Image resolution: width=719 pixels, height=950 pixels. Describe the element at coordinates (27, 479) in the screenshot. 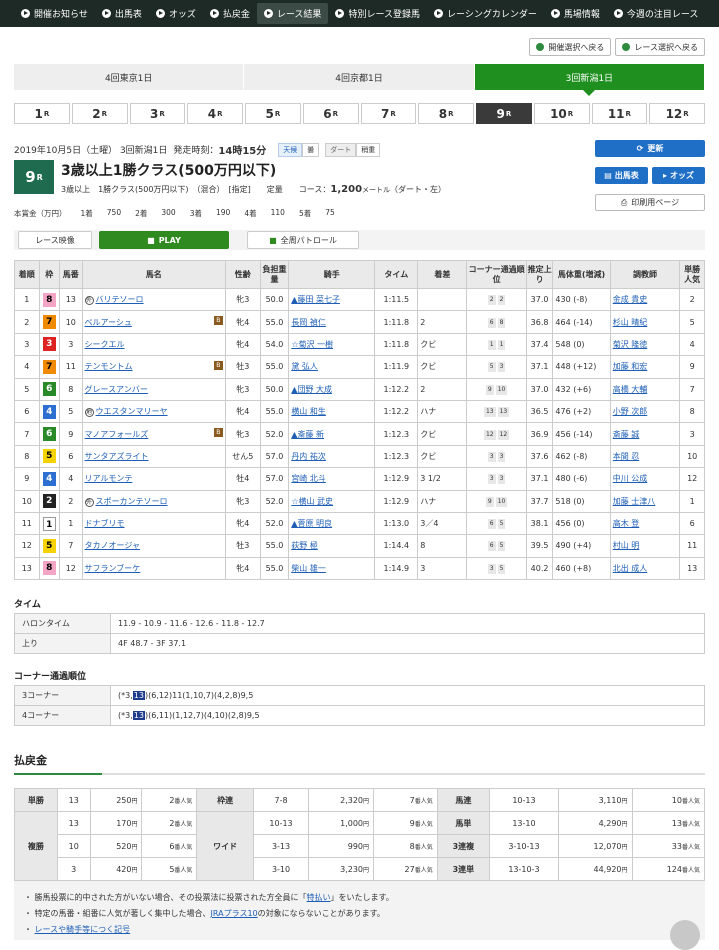

I see `finish-position: 9` at that location.